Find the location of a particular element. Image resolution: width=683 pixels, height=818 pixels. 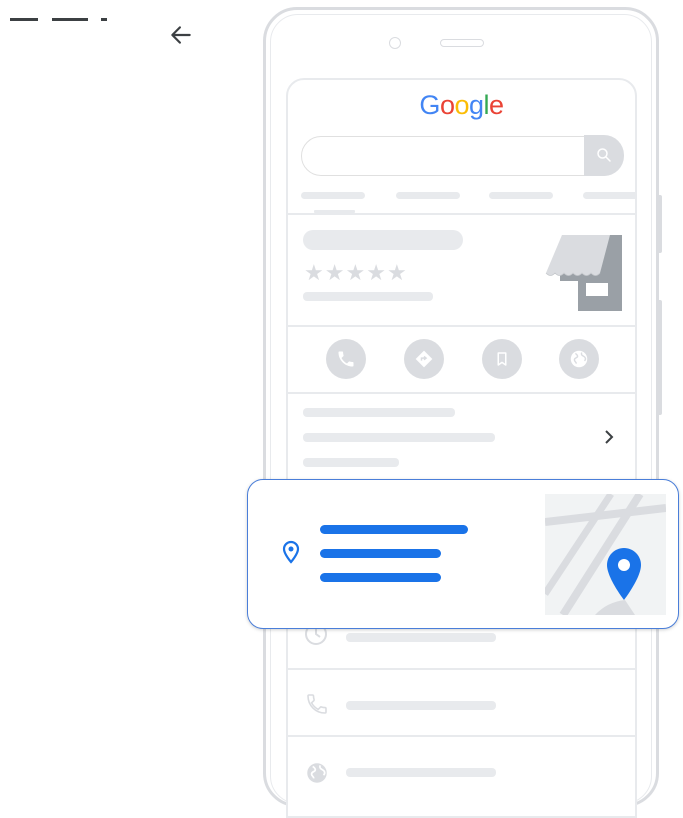

bookmark-icon is located at coordinates (502, 359).